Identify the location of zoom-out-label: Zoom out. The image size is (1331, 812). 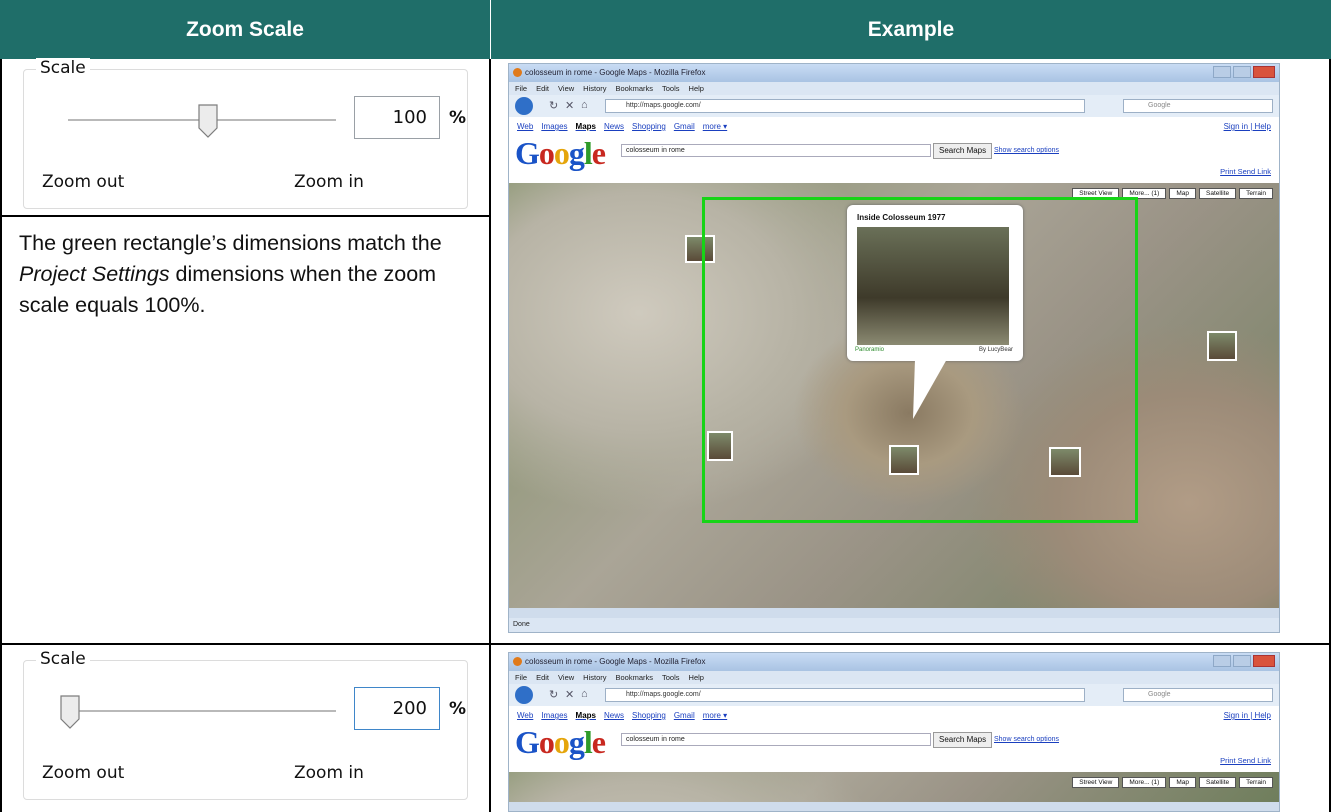
(83, 773).